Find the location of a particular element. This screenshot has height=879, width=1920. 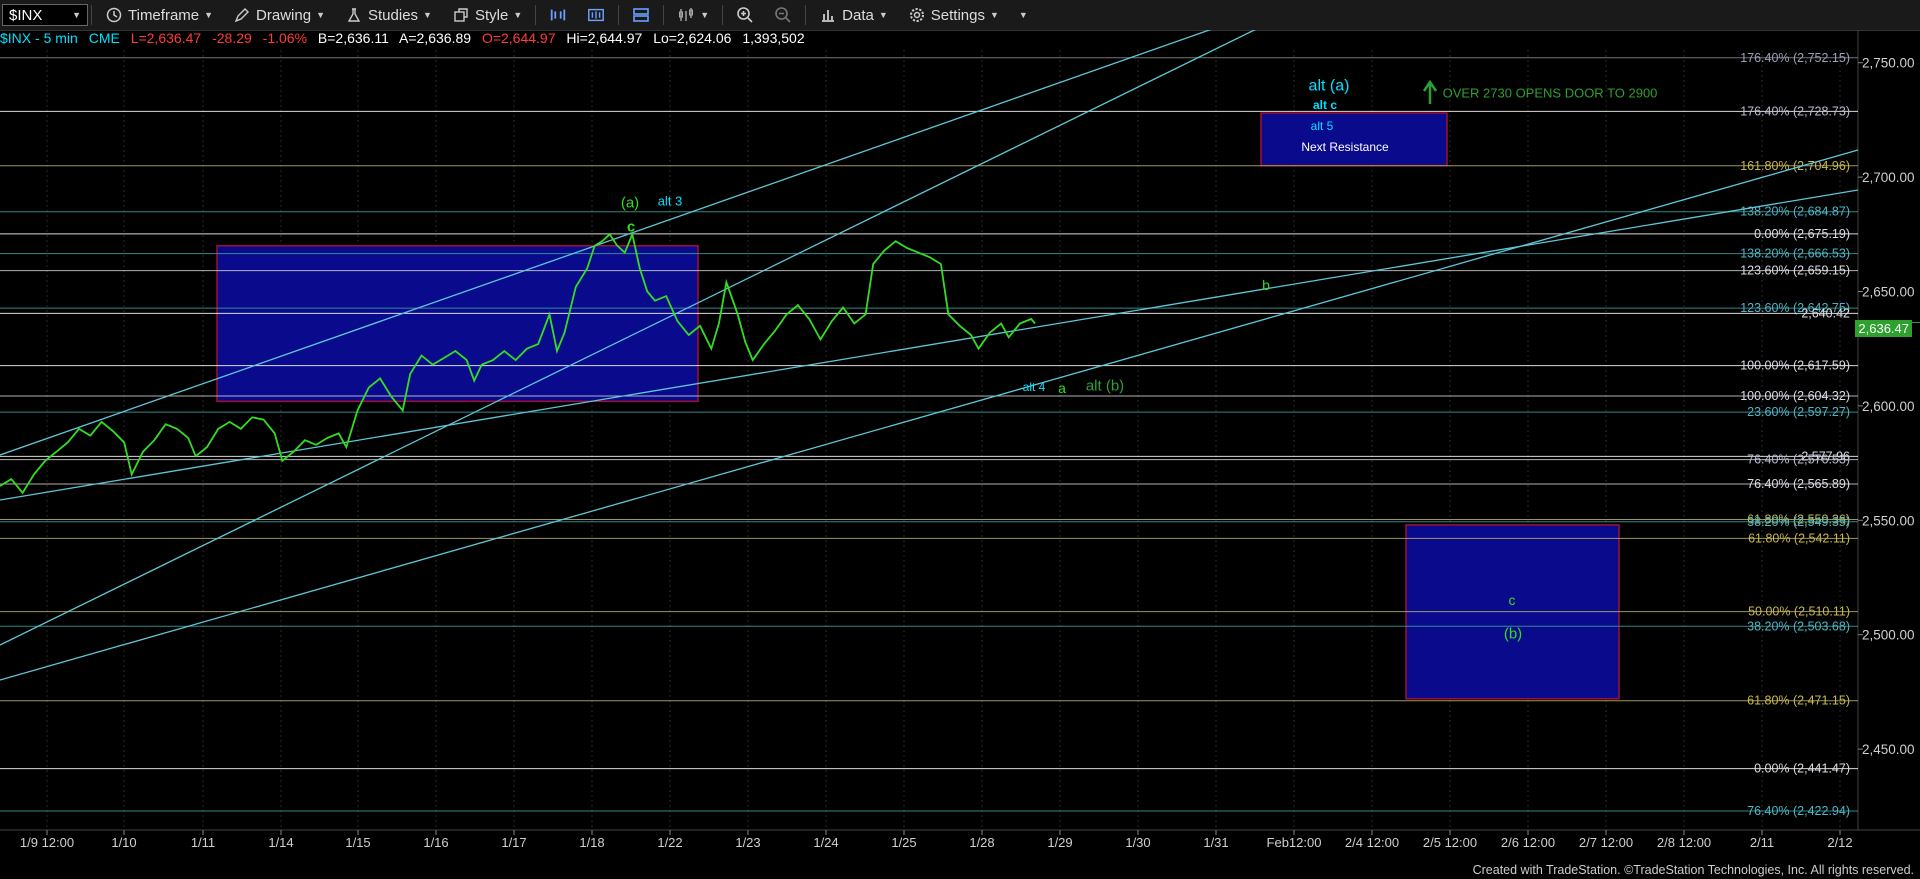

current-price-tag: 2,636.47 is located at coordinates (1883, 328).